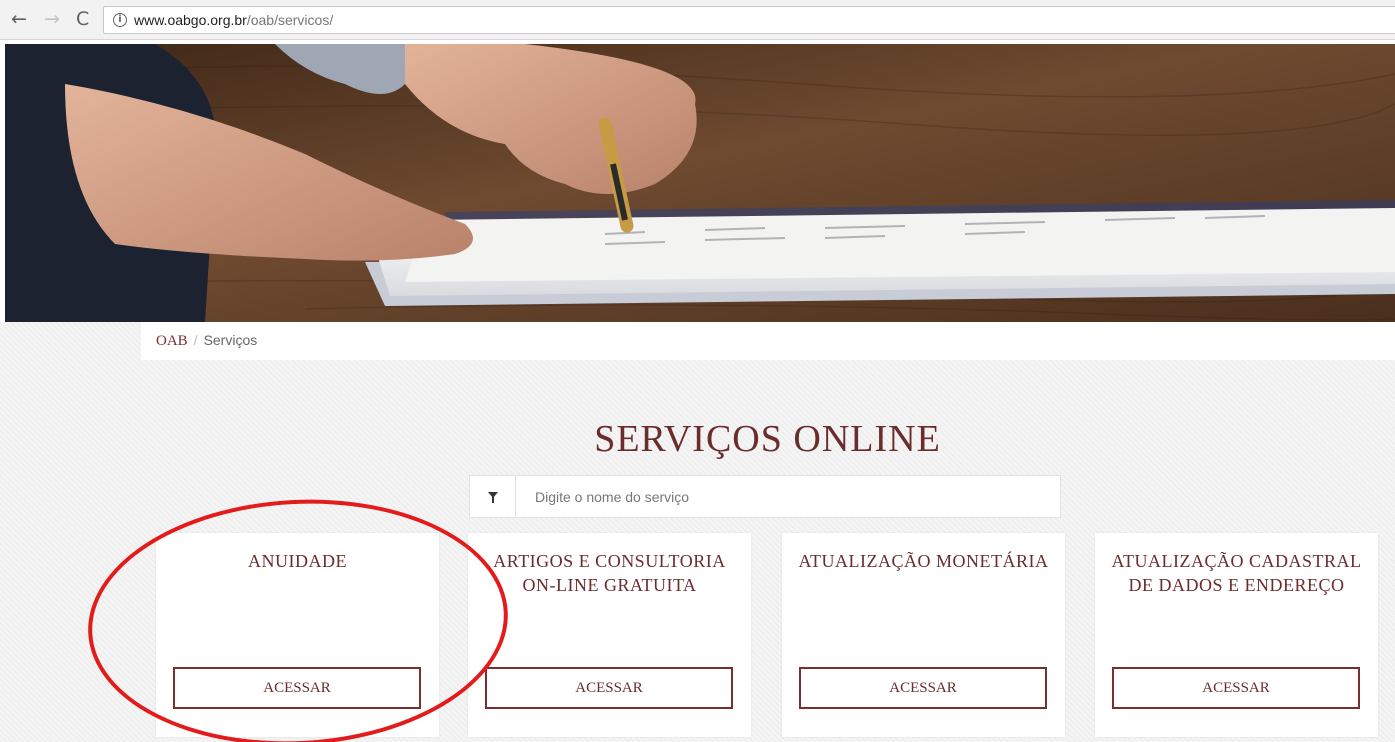  What do you see at coordinates (788, 496) in the screenshot?
I see `search-input` at bounding box center [788, 496].